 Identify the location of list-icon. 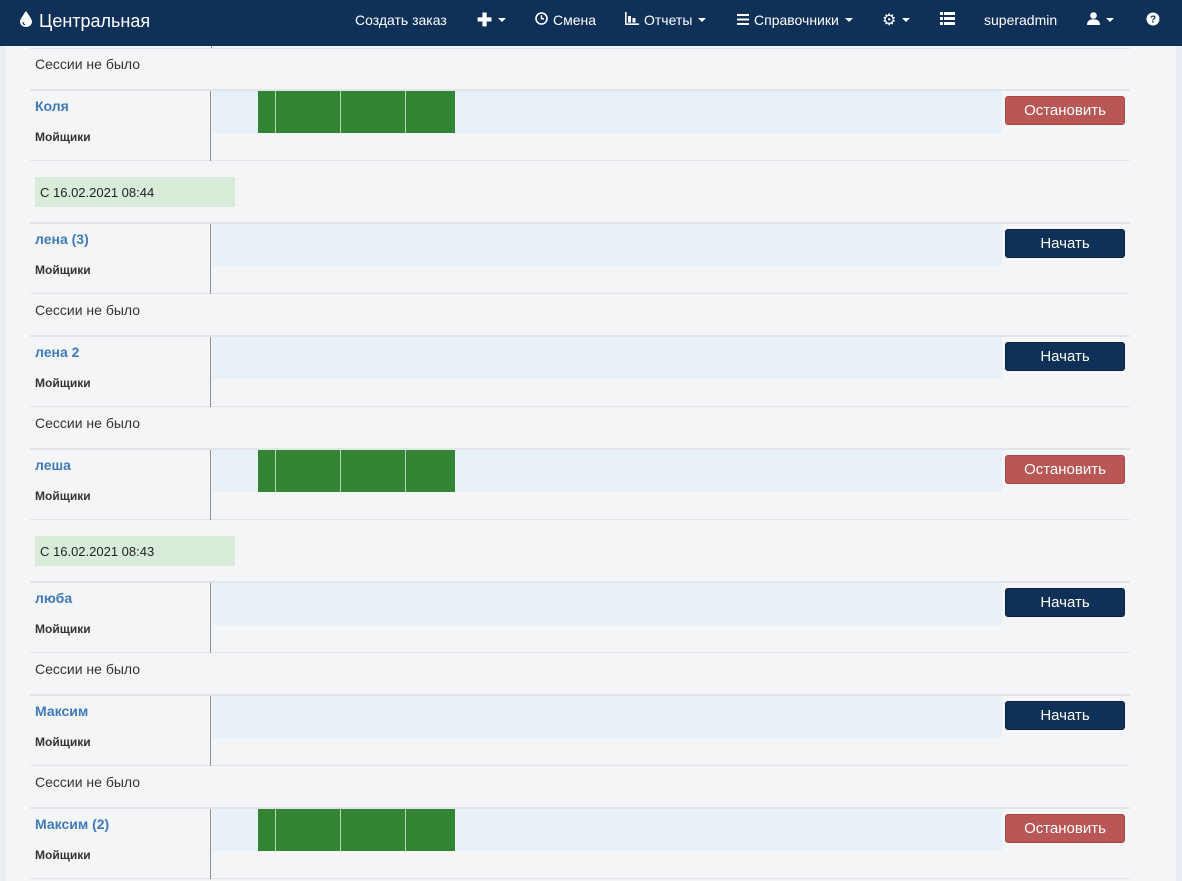
(947, 20).